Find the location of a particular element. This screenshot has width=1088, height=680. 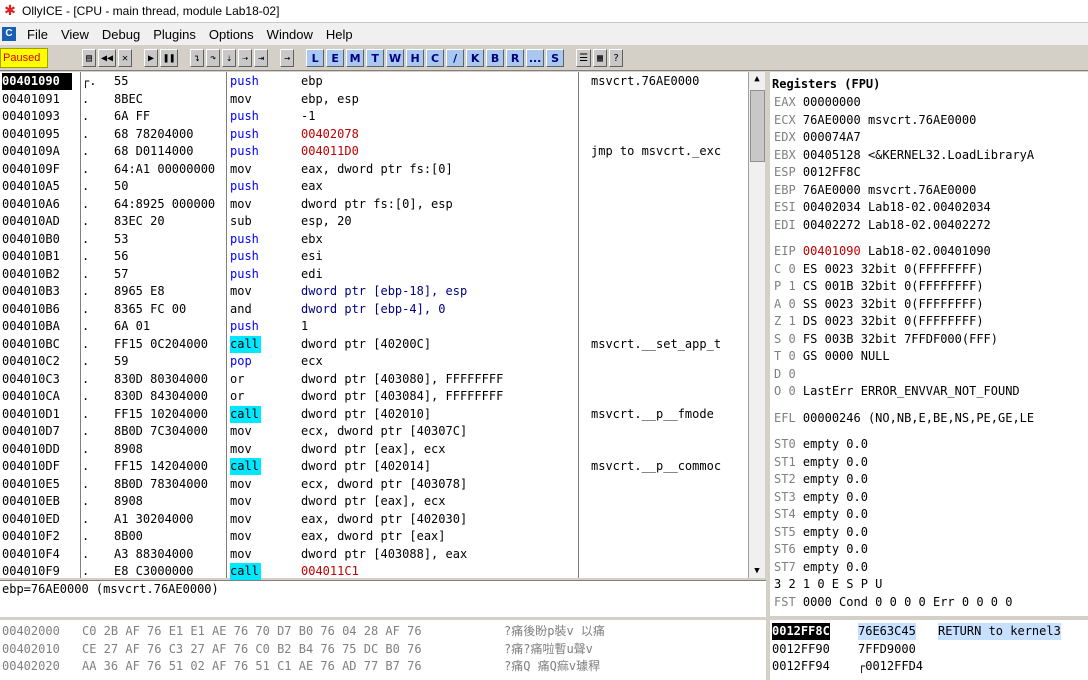

scroll-up-icon: ▲ is located at coordinates (757, 79).